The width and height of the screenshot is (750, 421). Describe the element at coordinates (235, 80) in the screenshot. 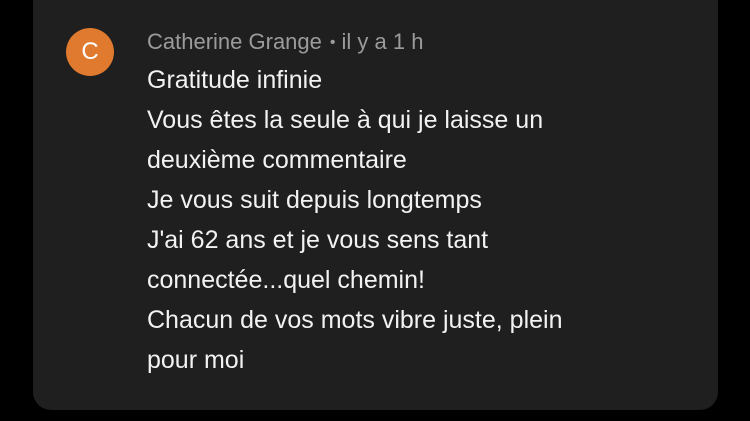

I see `comment-line: Gratitude infinie` at that location.